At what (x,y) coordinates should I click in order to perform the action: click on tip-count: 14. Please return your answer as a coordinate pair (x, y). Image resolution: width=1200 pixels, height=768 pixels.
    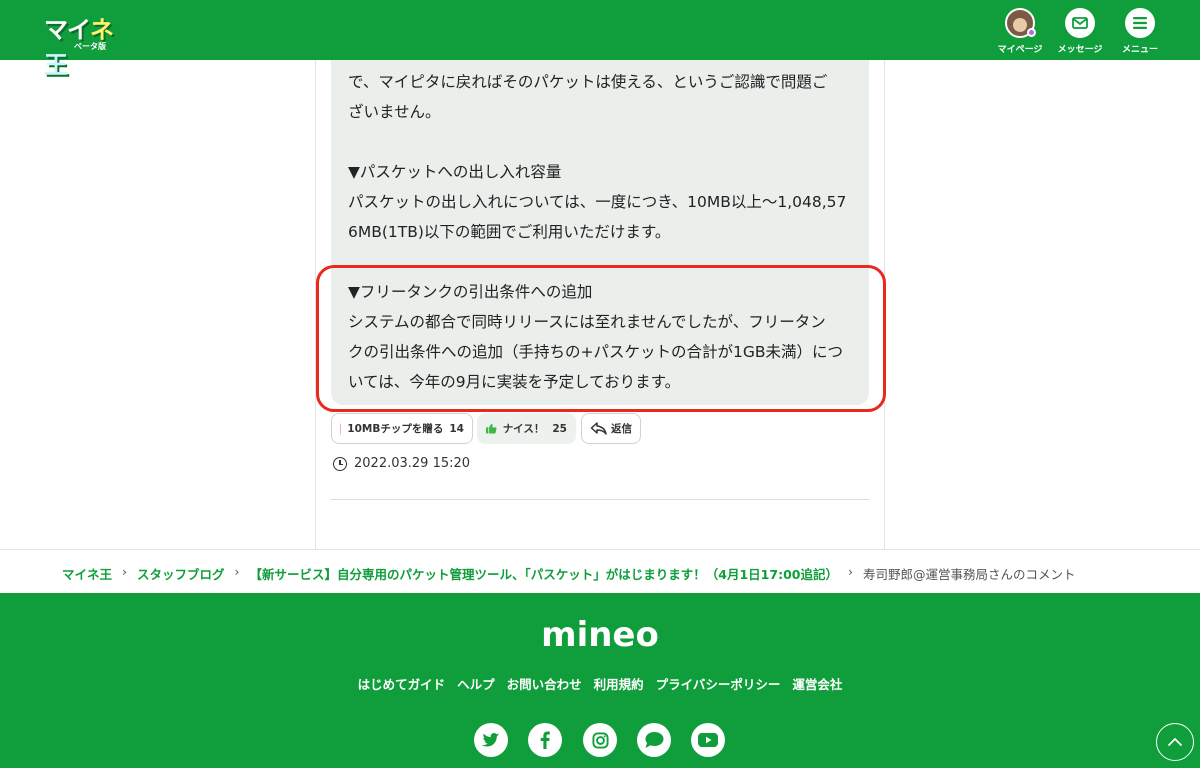
    Looking at the image, I should click on (456, 428).